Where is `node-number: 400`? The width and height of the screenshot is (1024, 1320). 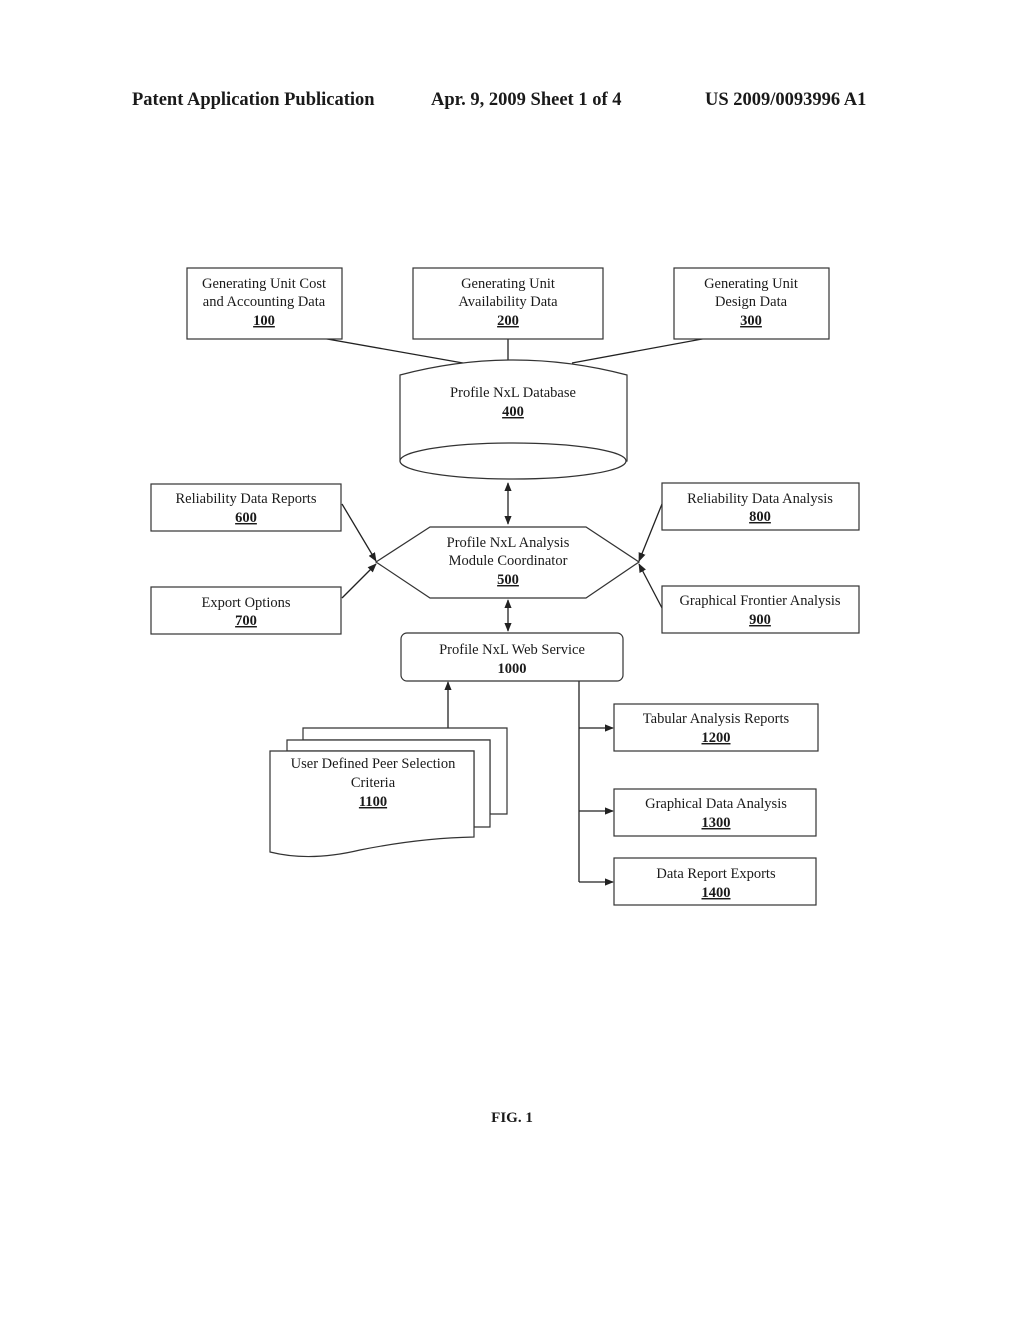
node-number: 400 is located at coordinates (513, 412).